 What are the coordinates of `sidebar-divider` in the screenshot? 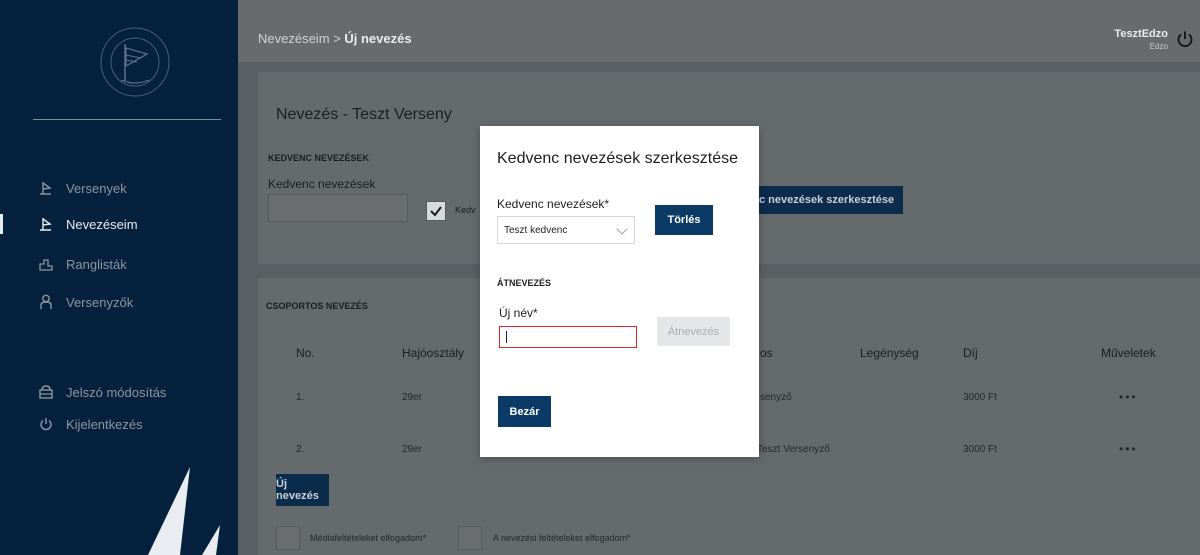 It's located at (127, 119).